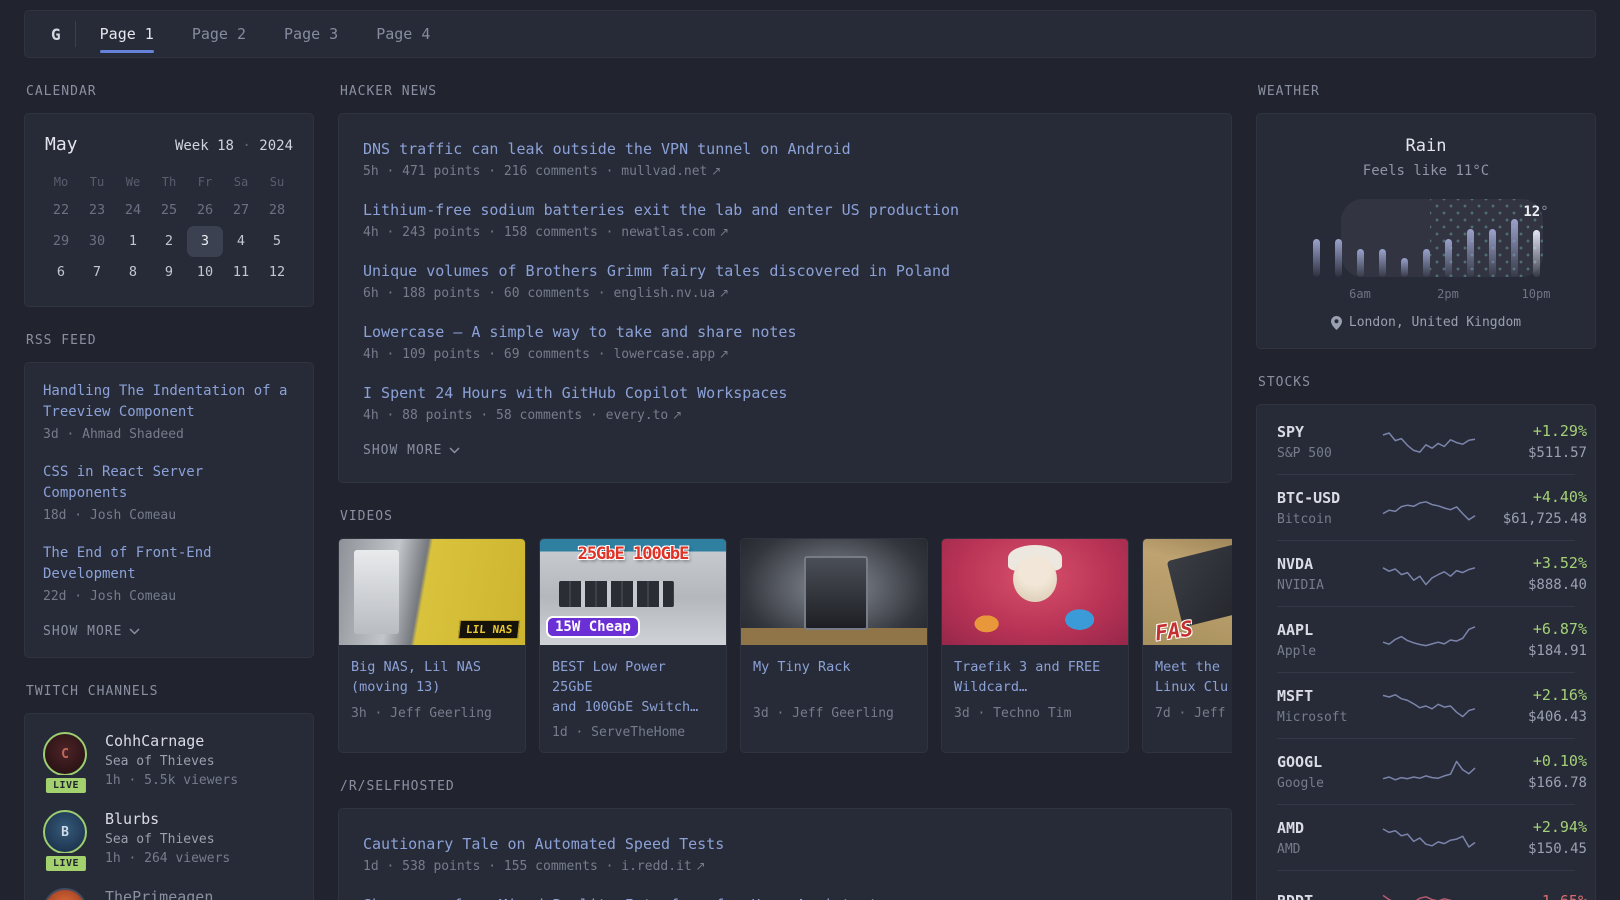 Image resolution: width=1620 pixels, height=900 pixels. Describe the element at coordinates (276, 146) in the screenshot. I see `calendar-year: 2024` at that location.